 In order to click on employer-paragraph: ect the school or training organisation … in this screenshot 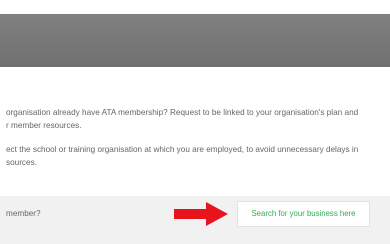, I will do `click(182, 156)`.